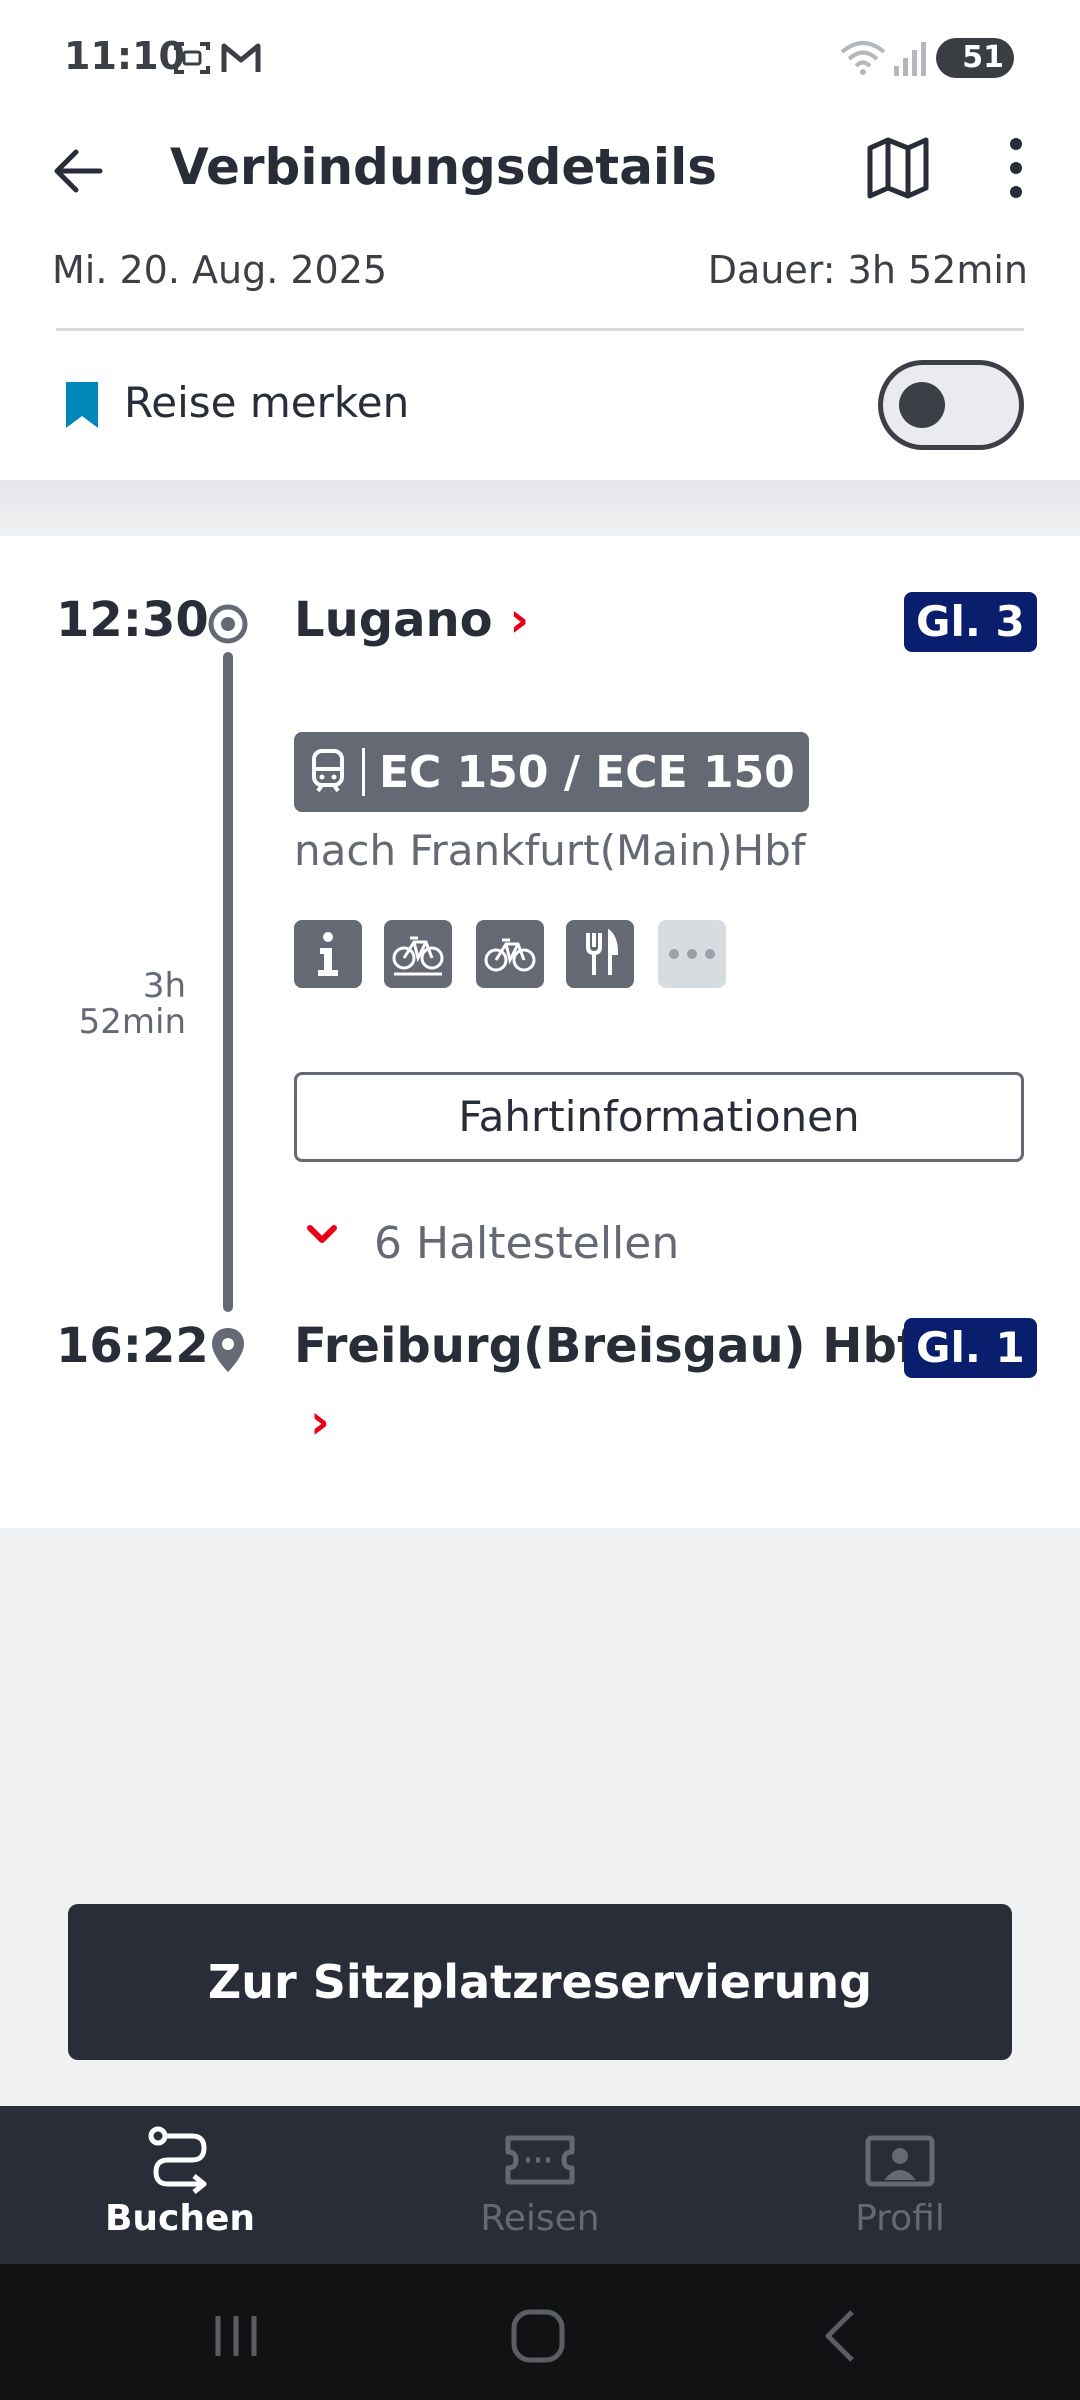 This screenshot has height=2400, width=1080. What do you see at coordinates (164, 986) in the screenshot?
I see `duration-hours: 3h` at bounding box center [164, 986].